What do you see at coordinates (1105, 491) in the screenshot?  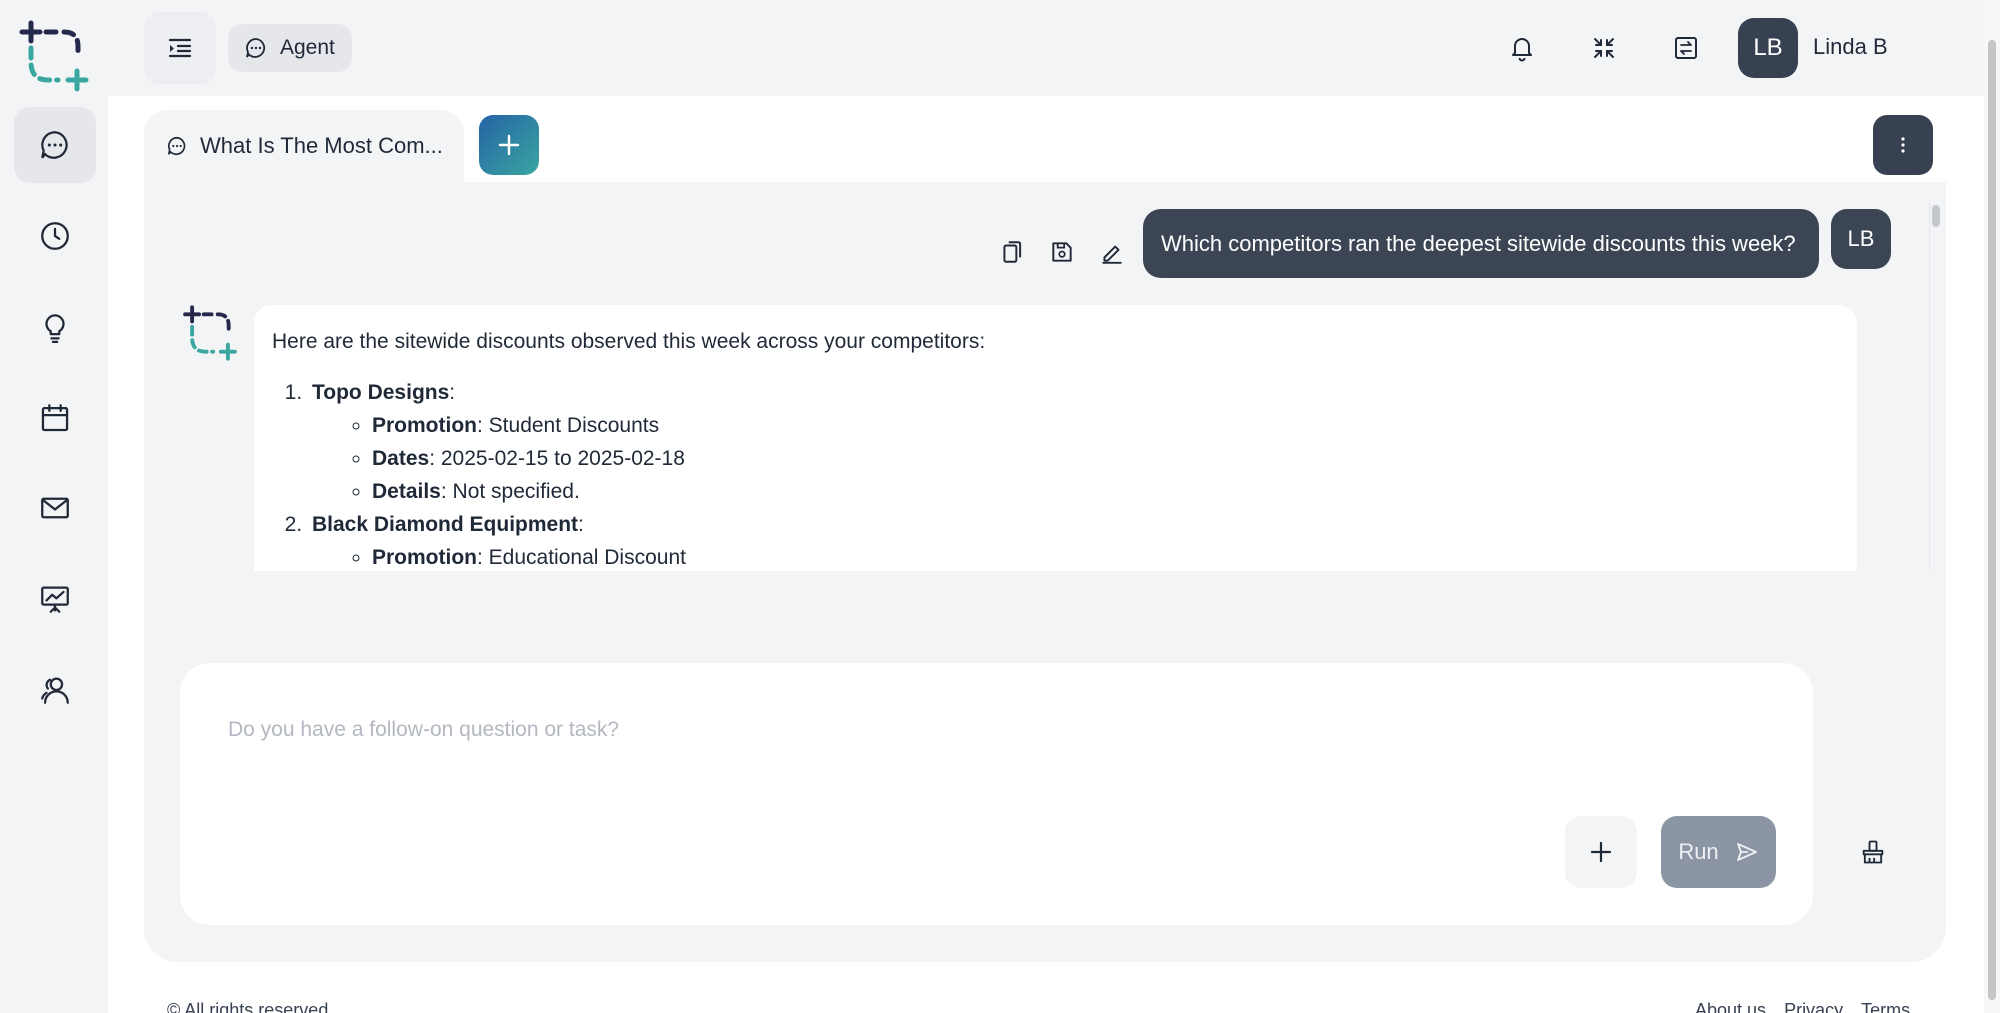 I see `list-item: Details: Not specified.` at bounding box center [1105, 491].